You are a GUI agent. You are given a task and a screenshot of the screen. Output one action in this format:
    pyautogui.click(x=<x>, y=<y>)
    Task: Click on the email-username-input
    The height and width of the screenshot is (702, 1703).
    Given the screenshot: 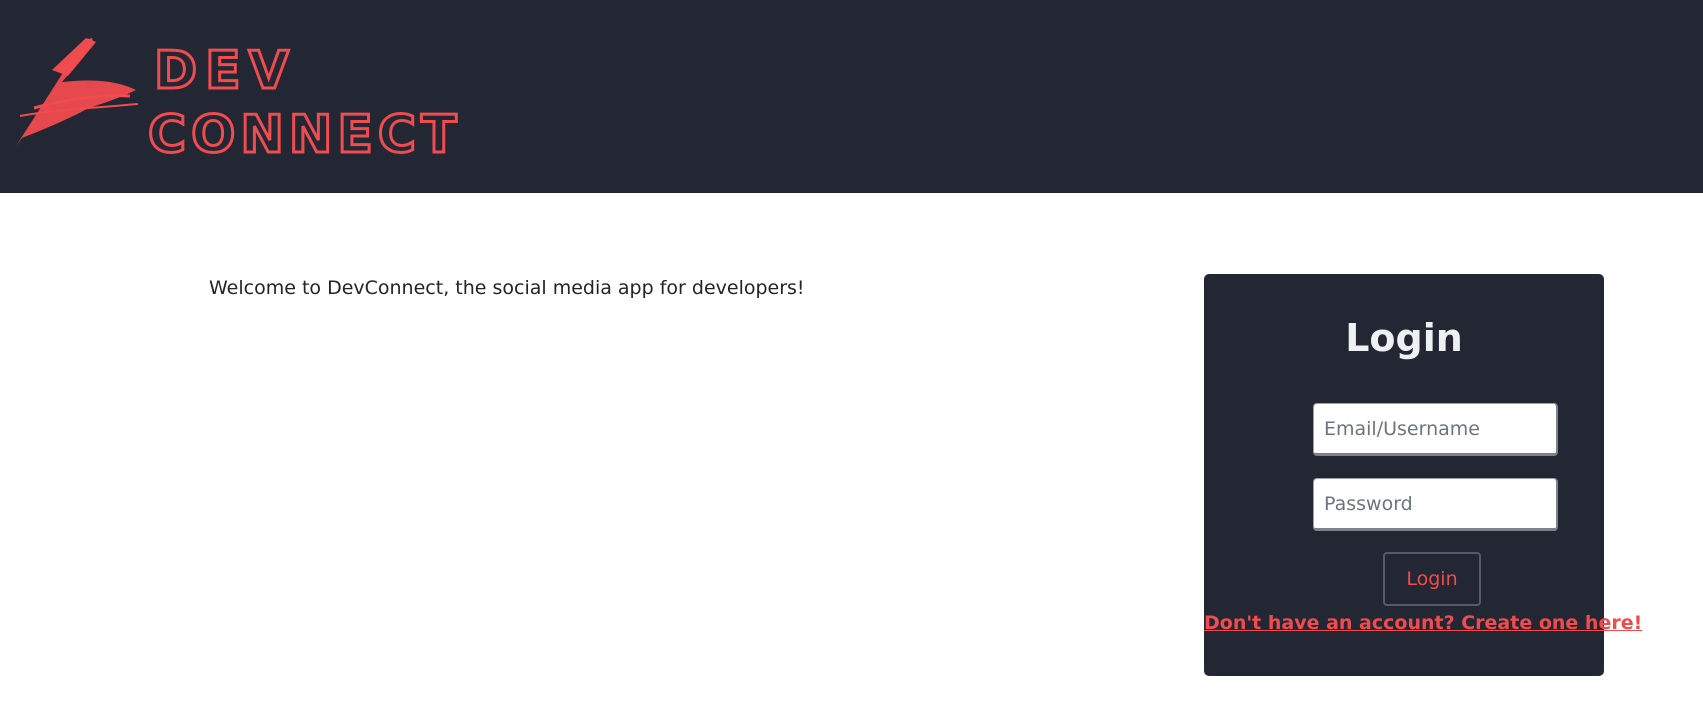 What is the action you would take?
    pyautogui.click(x=1435, y=429)
    